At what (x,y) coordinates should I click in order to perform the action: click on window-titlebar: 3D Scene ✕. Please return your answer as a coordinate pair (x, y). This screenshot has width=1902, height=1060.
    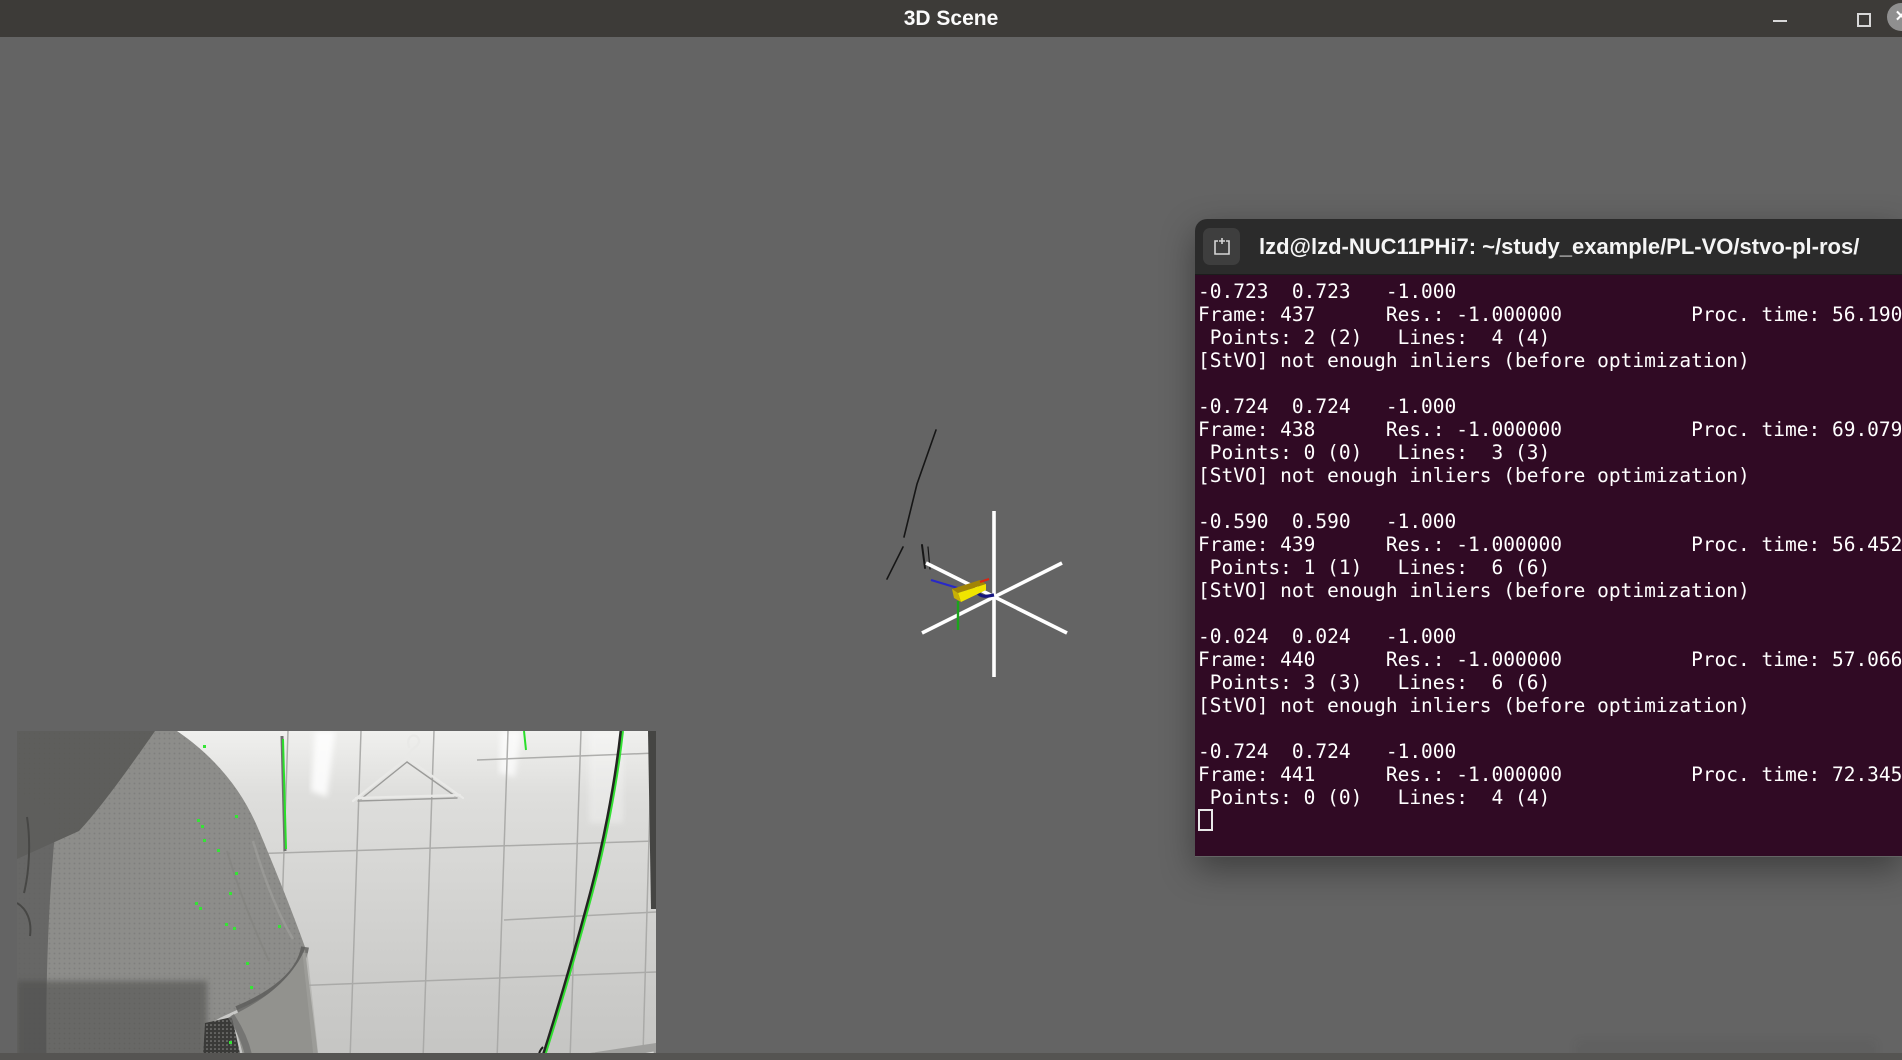
    Looking at the image, I should click on (951, 18).